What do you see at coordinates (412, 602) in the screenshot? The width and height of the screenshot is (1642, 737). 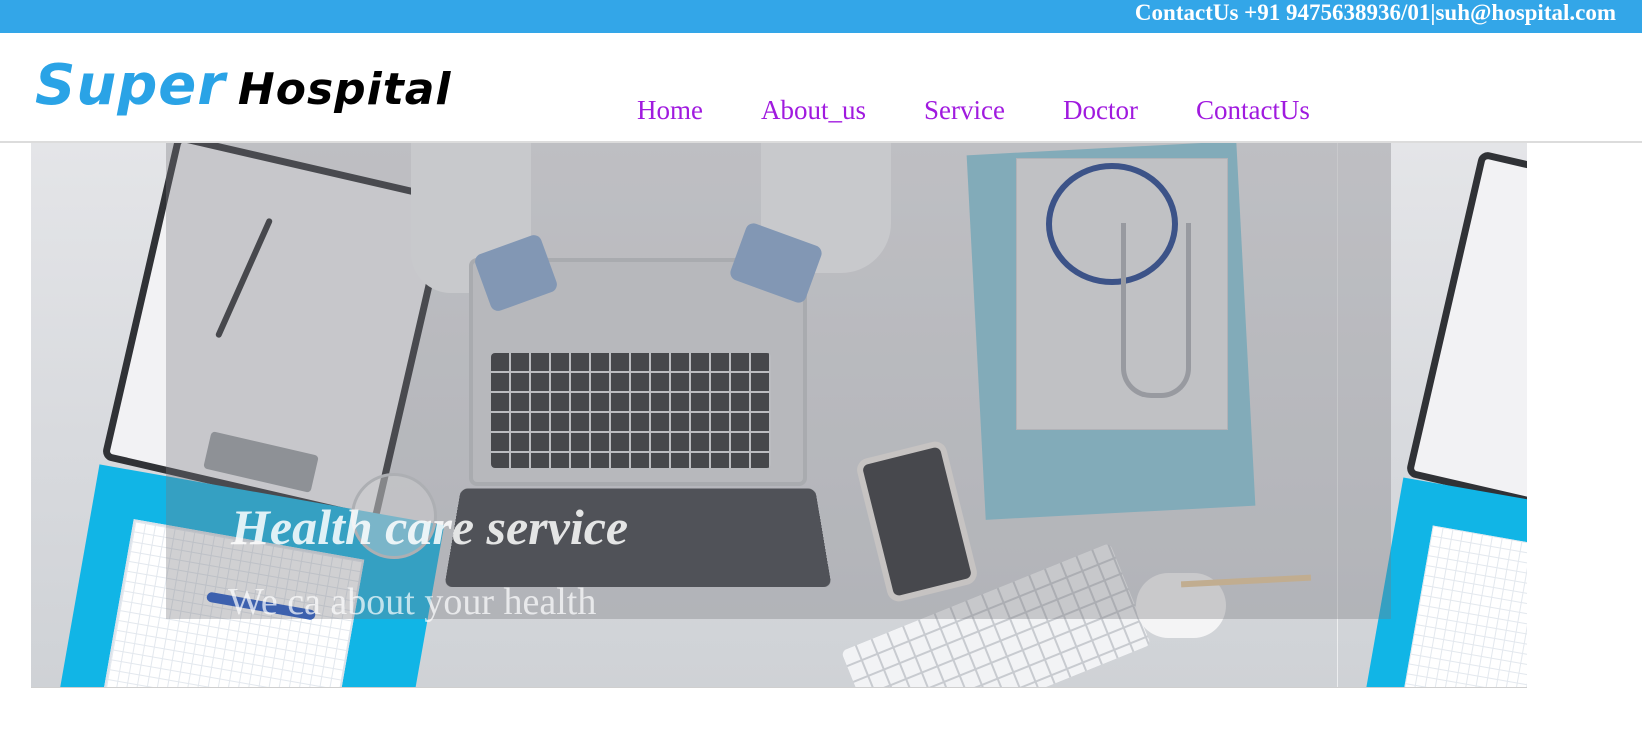 I see `hero-subtitle: We ca about your health` at bounding box center [412, 602].